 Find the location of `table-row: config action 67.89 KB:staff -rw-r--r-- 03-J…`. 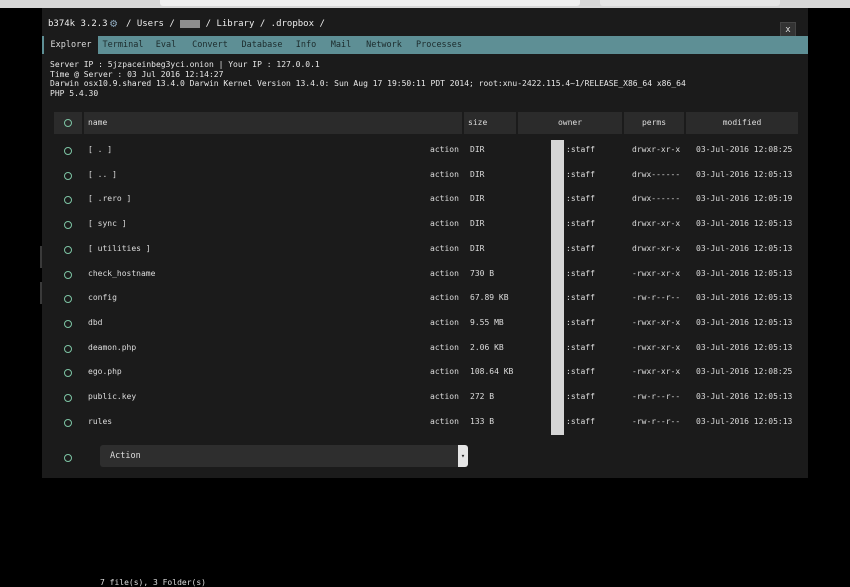

table-row: config action 67.89 KB:staff -rw-r--r-- 03-J… is located at coordinates (426, 298).